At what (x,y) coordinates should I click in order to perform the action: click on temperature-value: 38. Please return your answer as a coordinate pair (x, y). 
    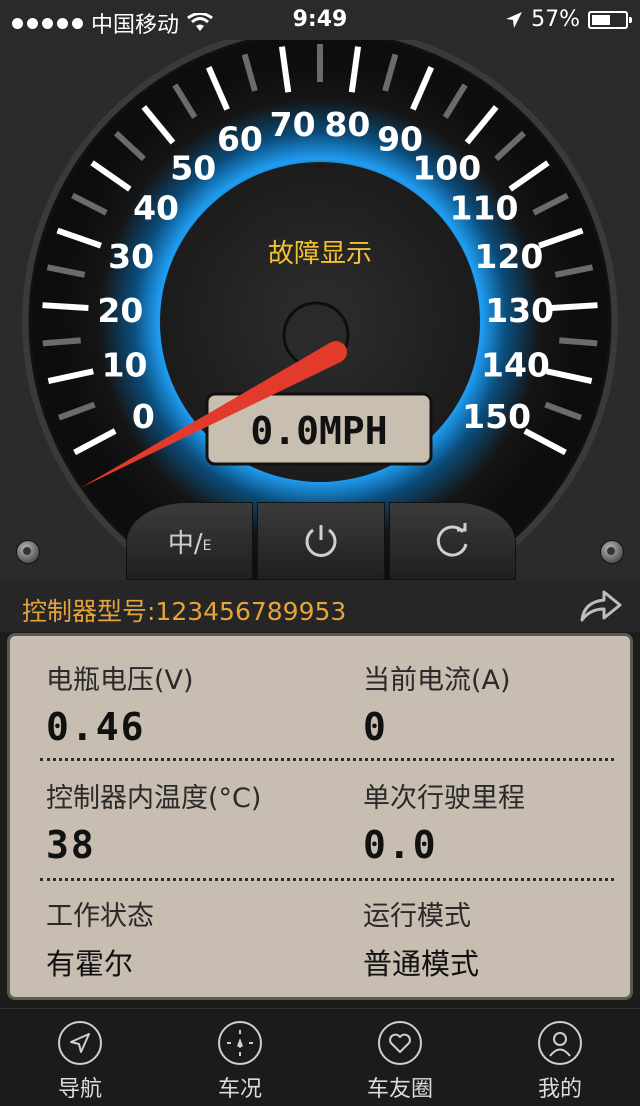
    Looking at the image, I should click on (71, 845).